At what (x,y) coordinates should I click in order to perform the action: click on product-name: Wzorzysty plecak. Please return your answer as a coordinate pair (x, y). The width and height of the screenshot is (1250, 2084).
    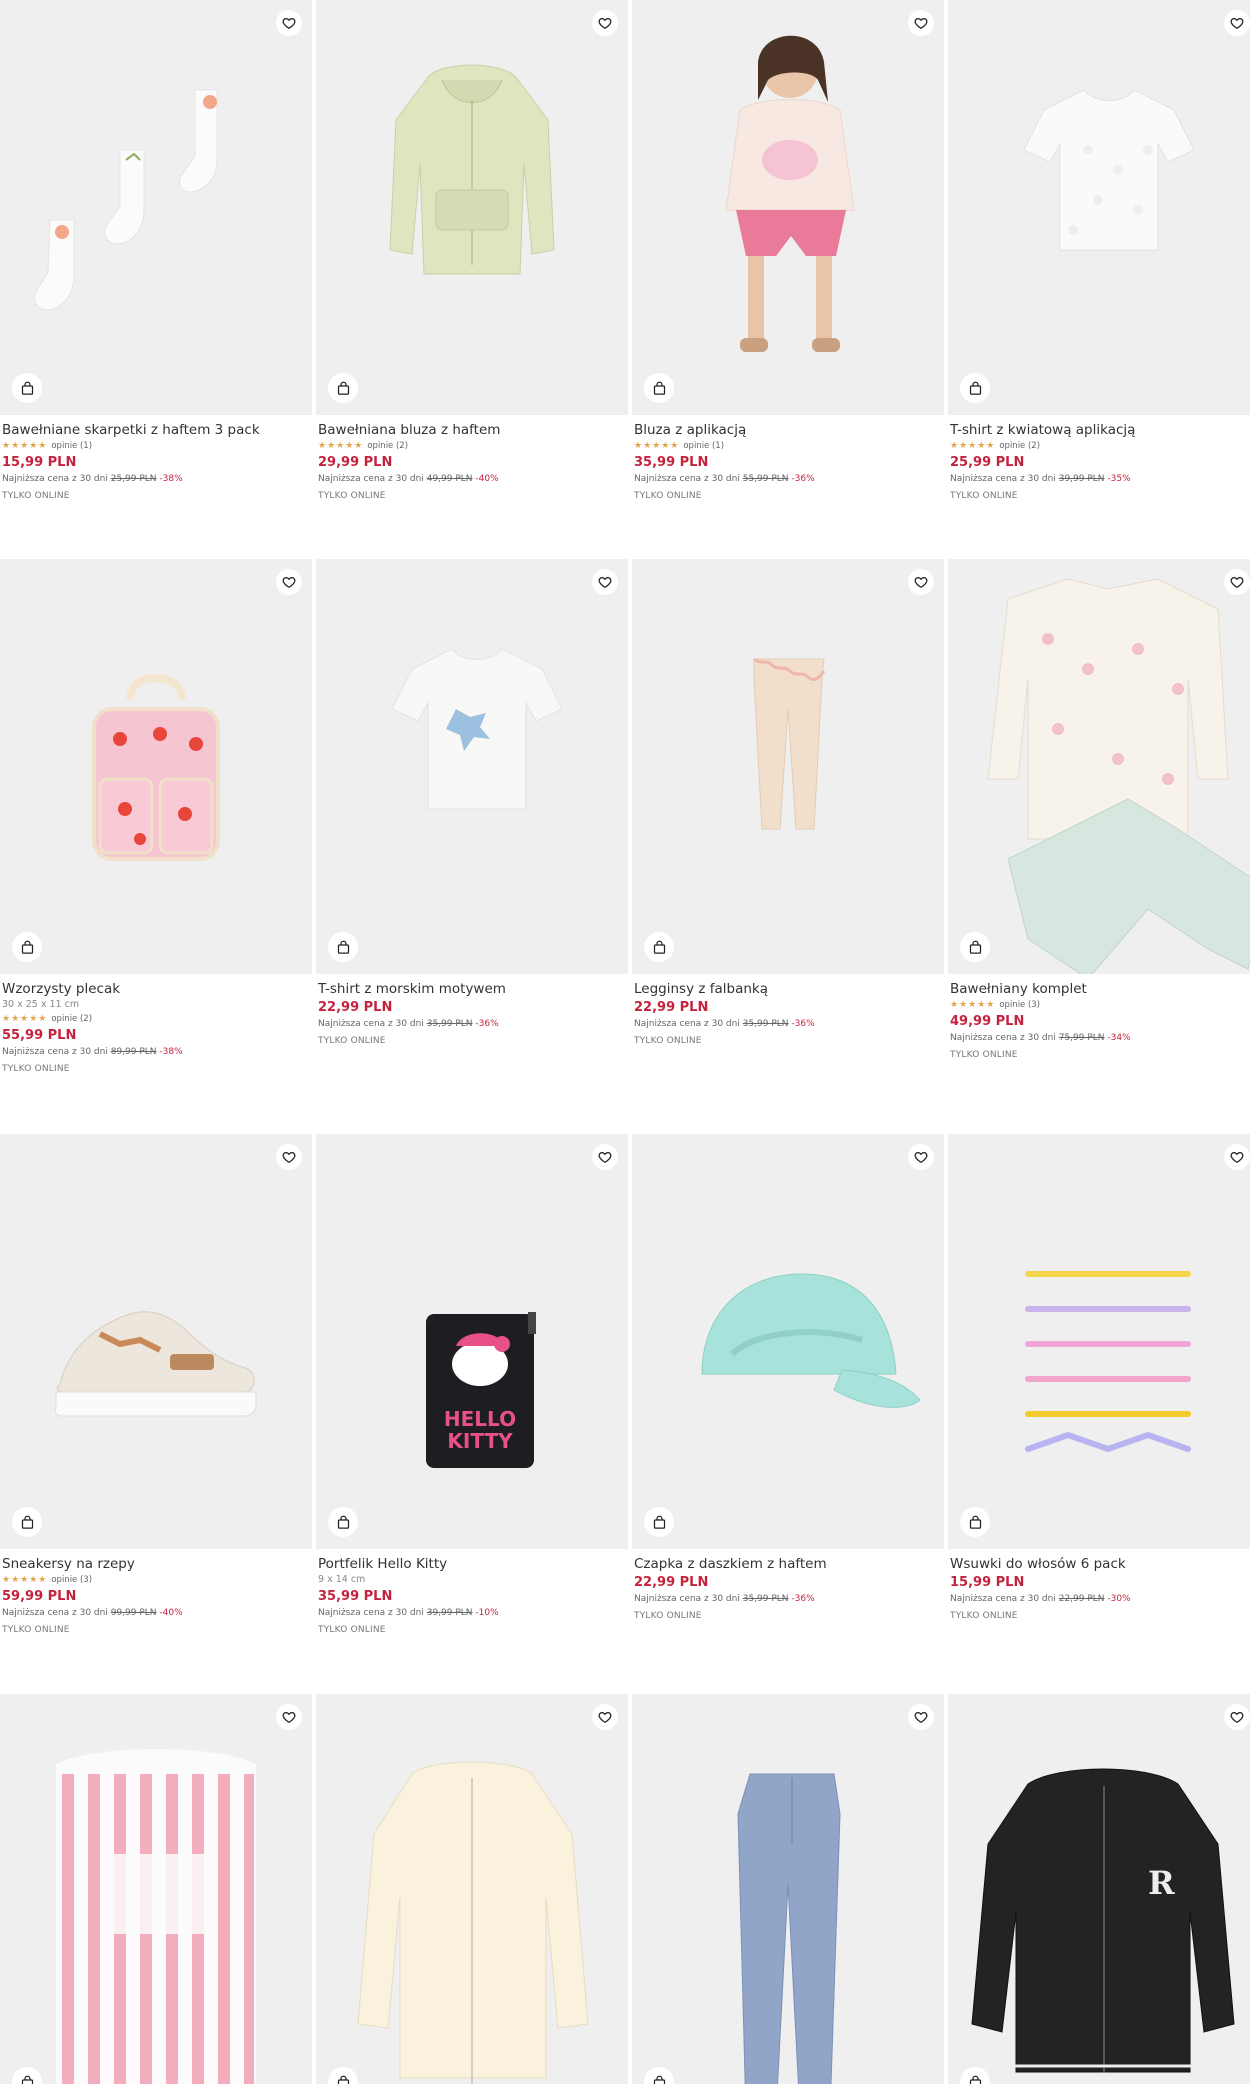
    Looking at the image, I should click on (156, 989).